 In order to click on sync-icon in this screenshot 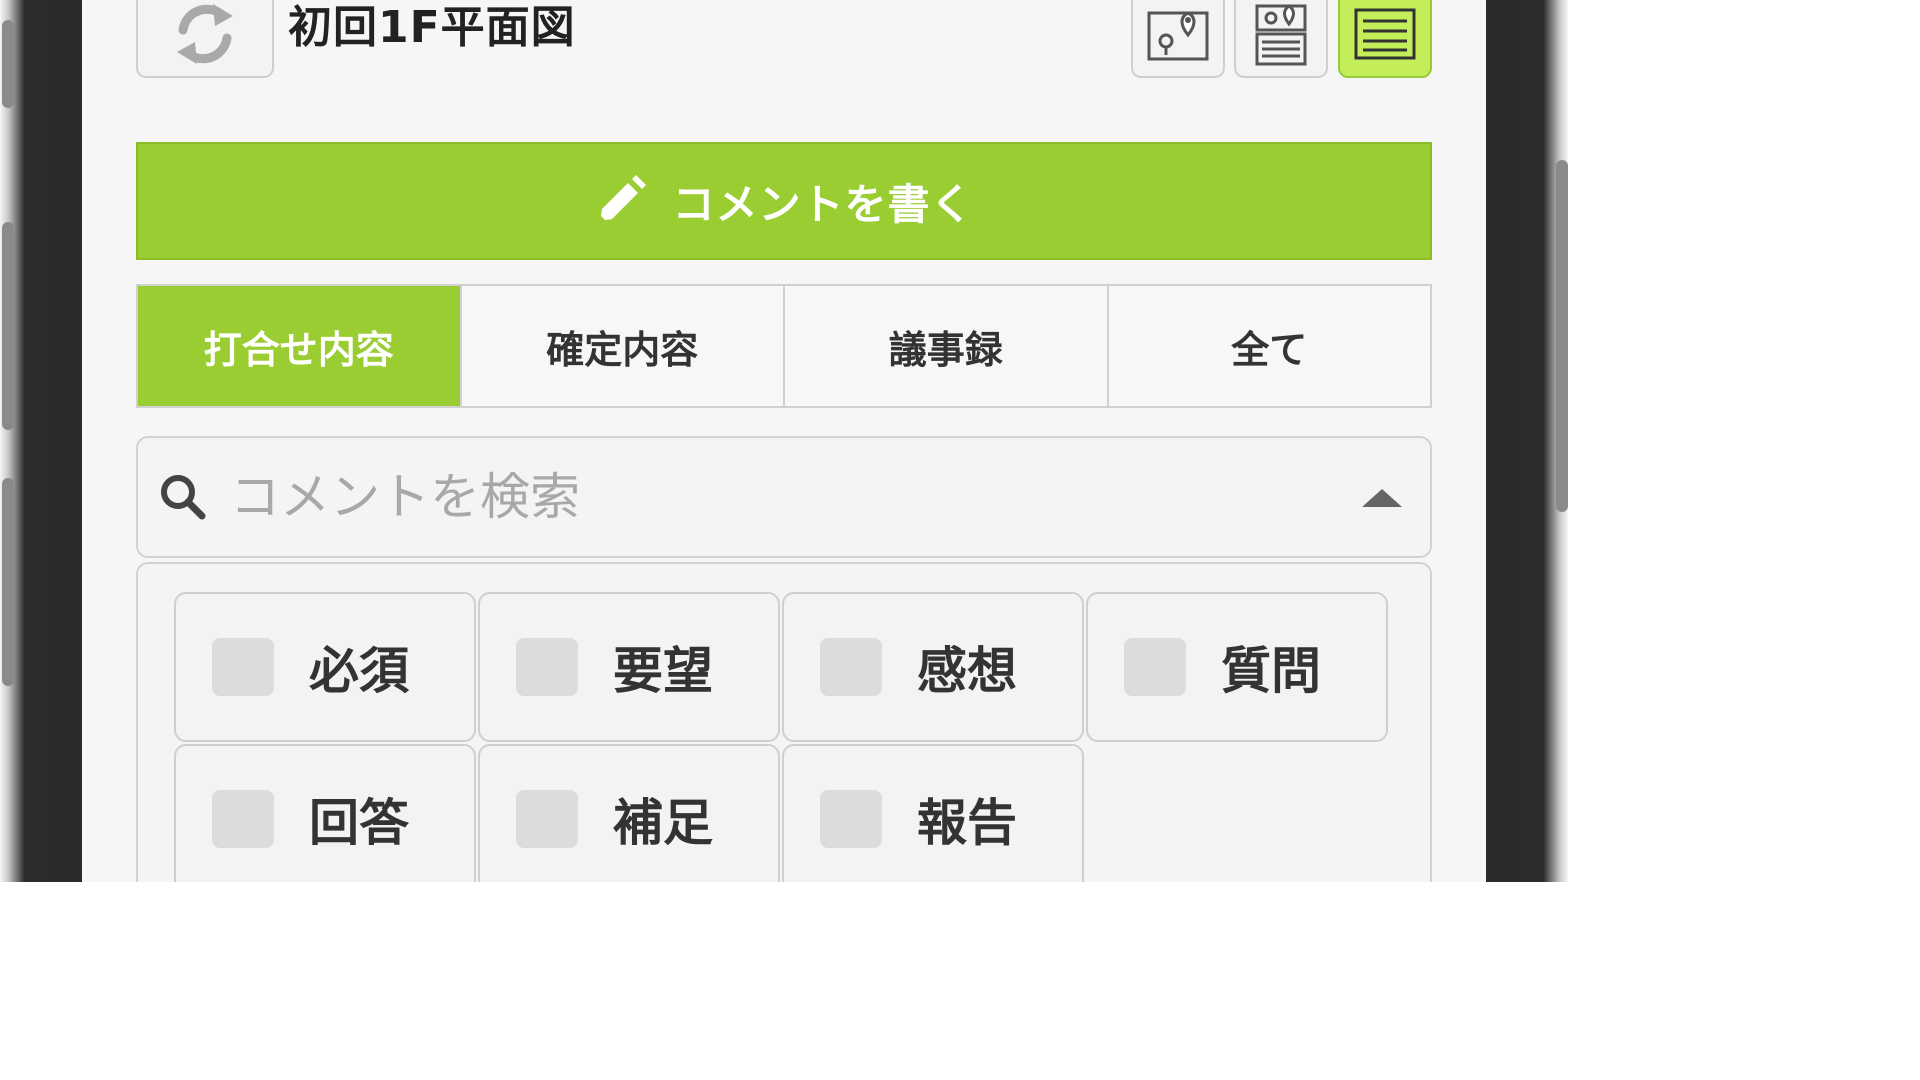, I will do `click(205, 34)`.